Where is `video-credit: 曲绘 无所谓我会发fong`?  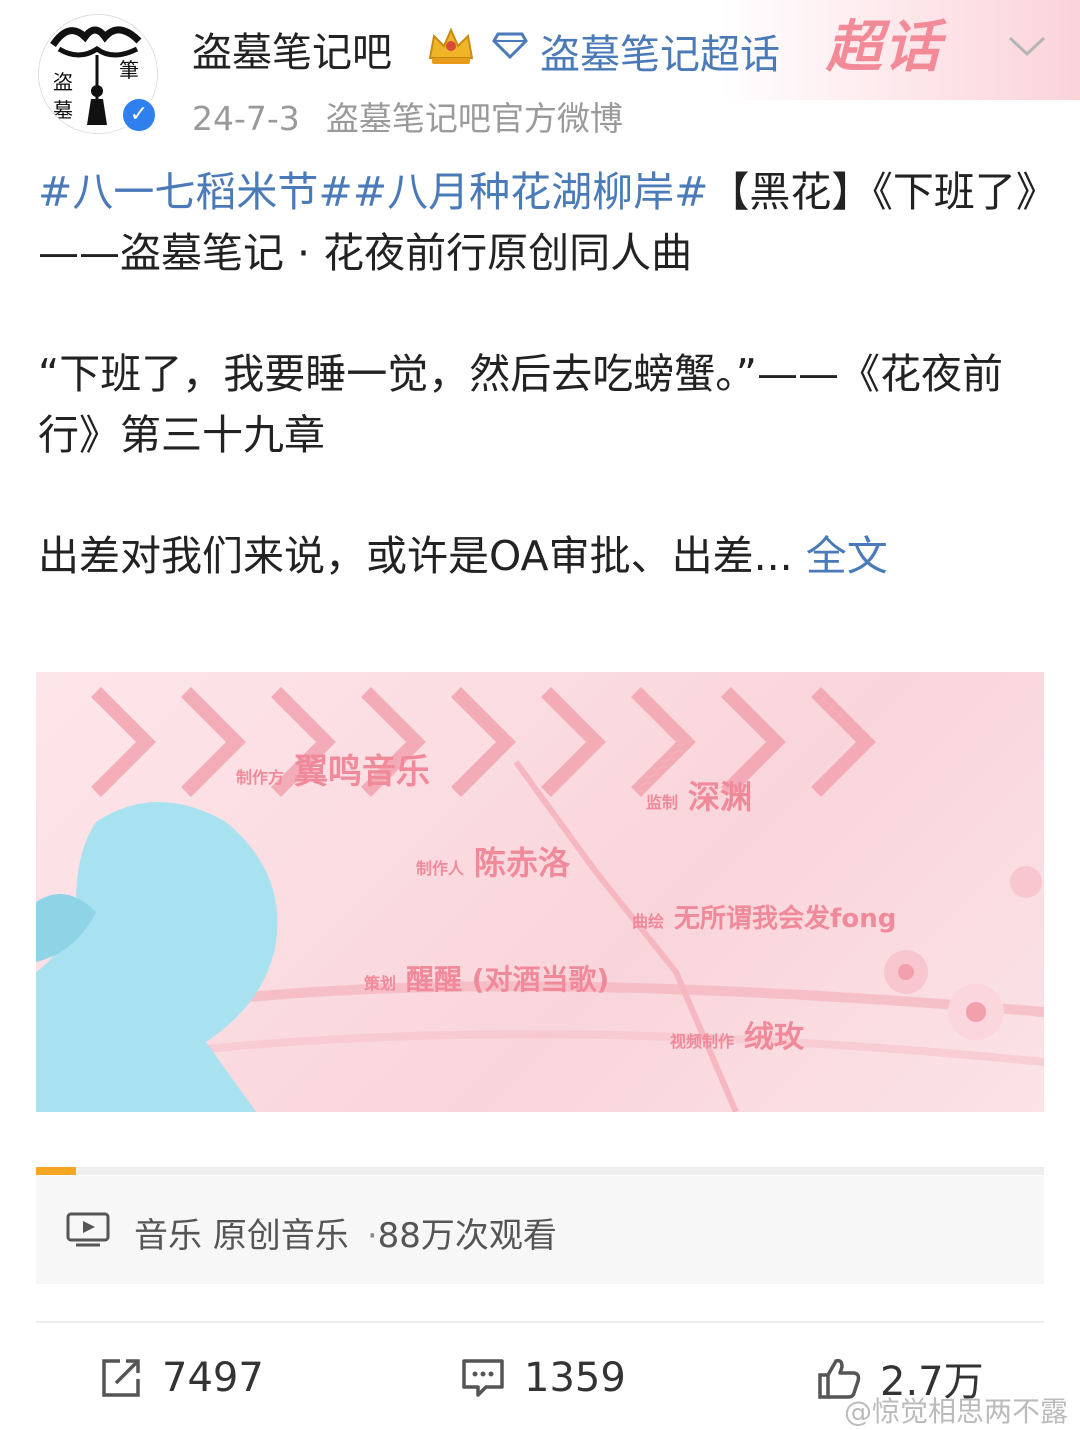
video-credit: 曲绘 无所谓我会发fong is located at coordinates (764, 919).